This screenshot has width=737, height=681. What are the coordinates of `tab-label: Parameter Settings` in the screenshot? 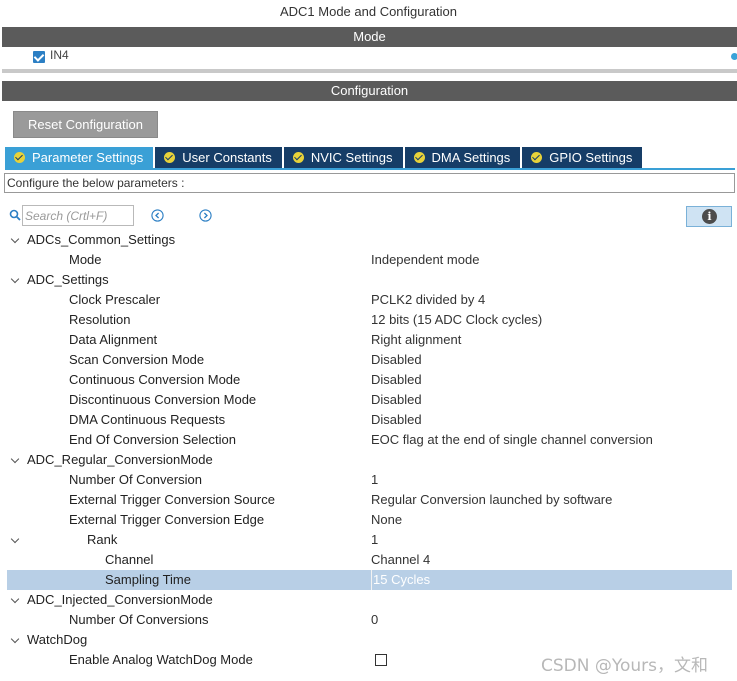 It's located at (88, 157).